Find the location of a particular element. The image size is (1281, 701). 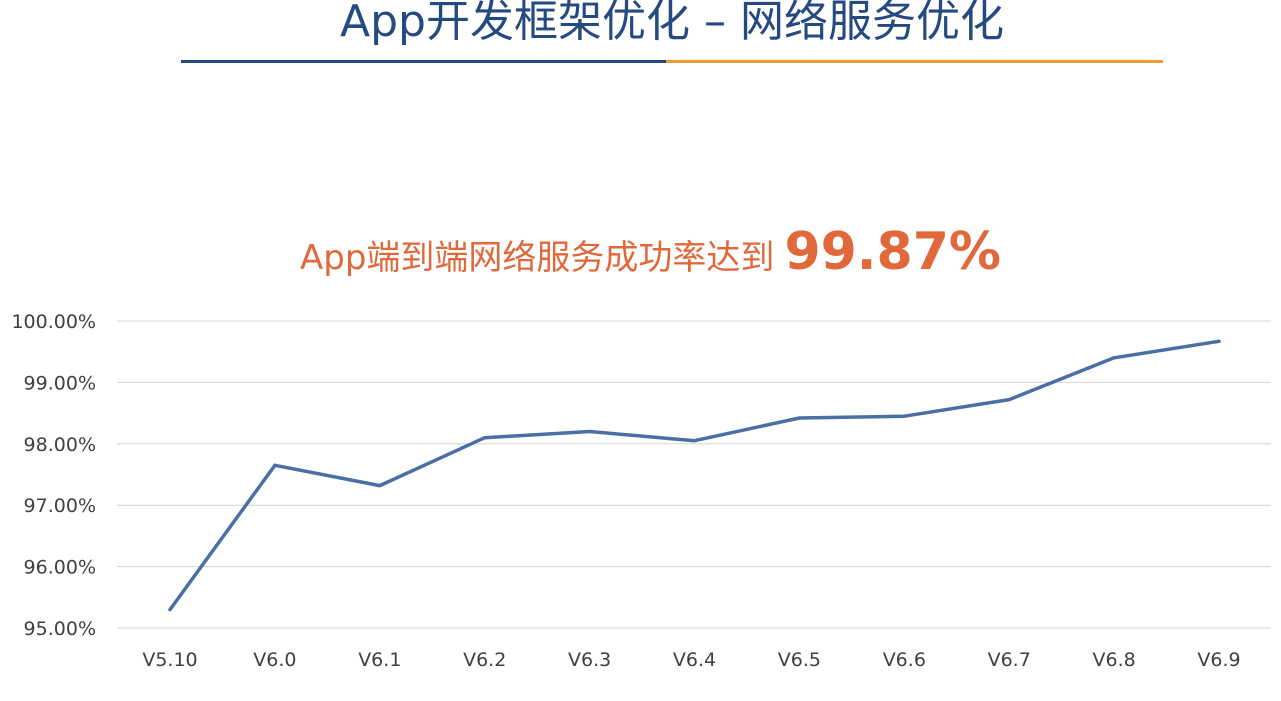

x-tick-label: V6.1 is located at coordinates (379, 660).